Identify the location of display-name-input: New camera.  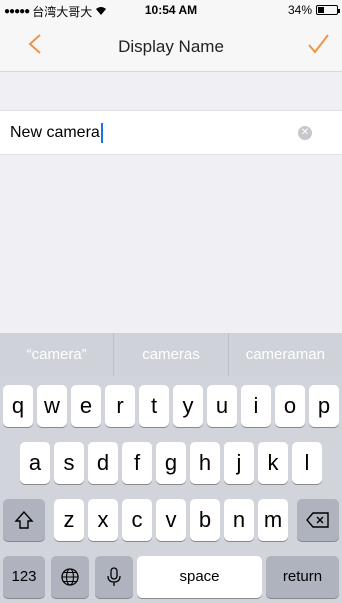
(56, 132).